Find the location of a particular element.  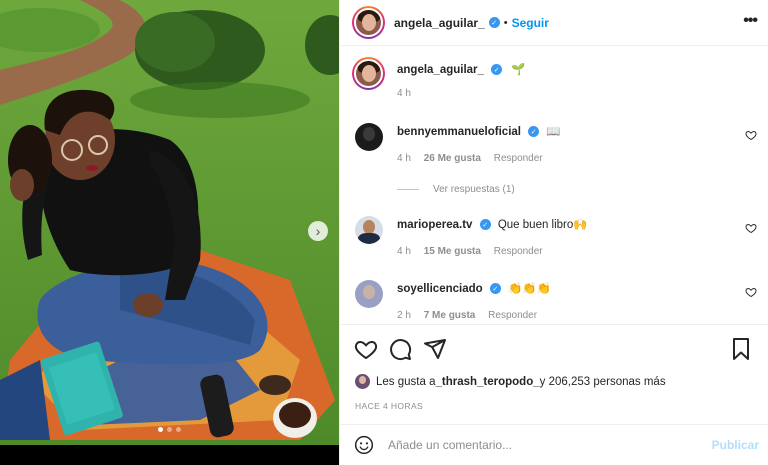

more-options-icon: ••• is located at coordinates (750, 21).